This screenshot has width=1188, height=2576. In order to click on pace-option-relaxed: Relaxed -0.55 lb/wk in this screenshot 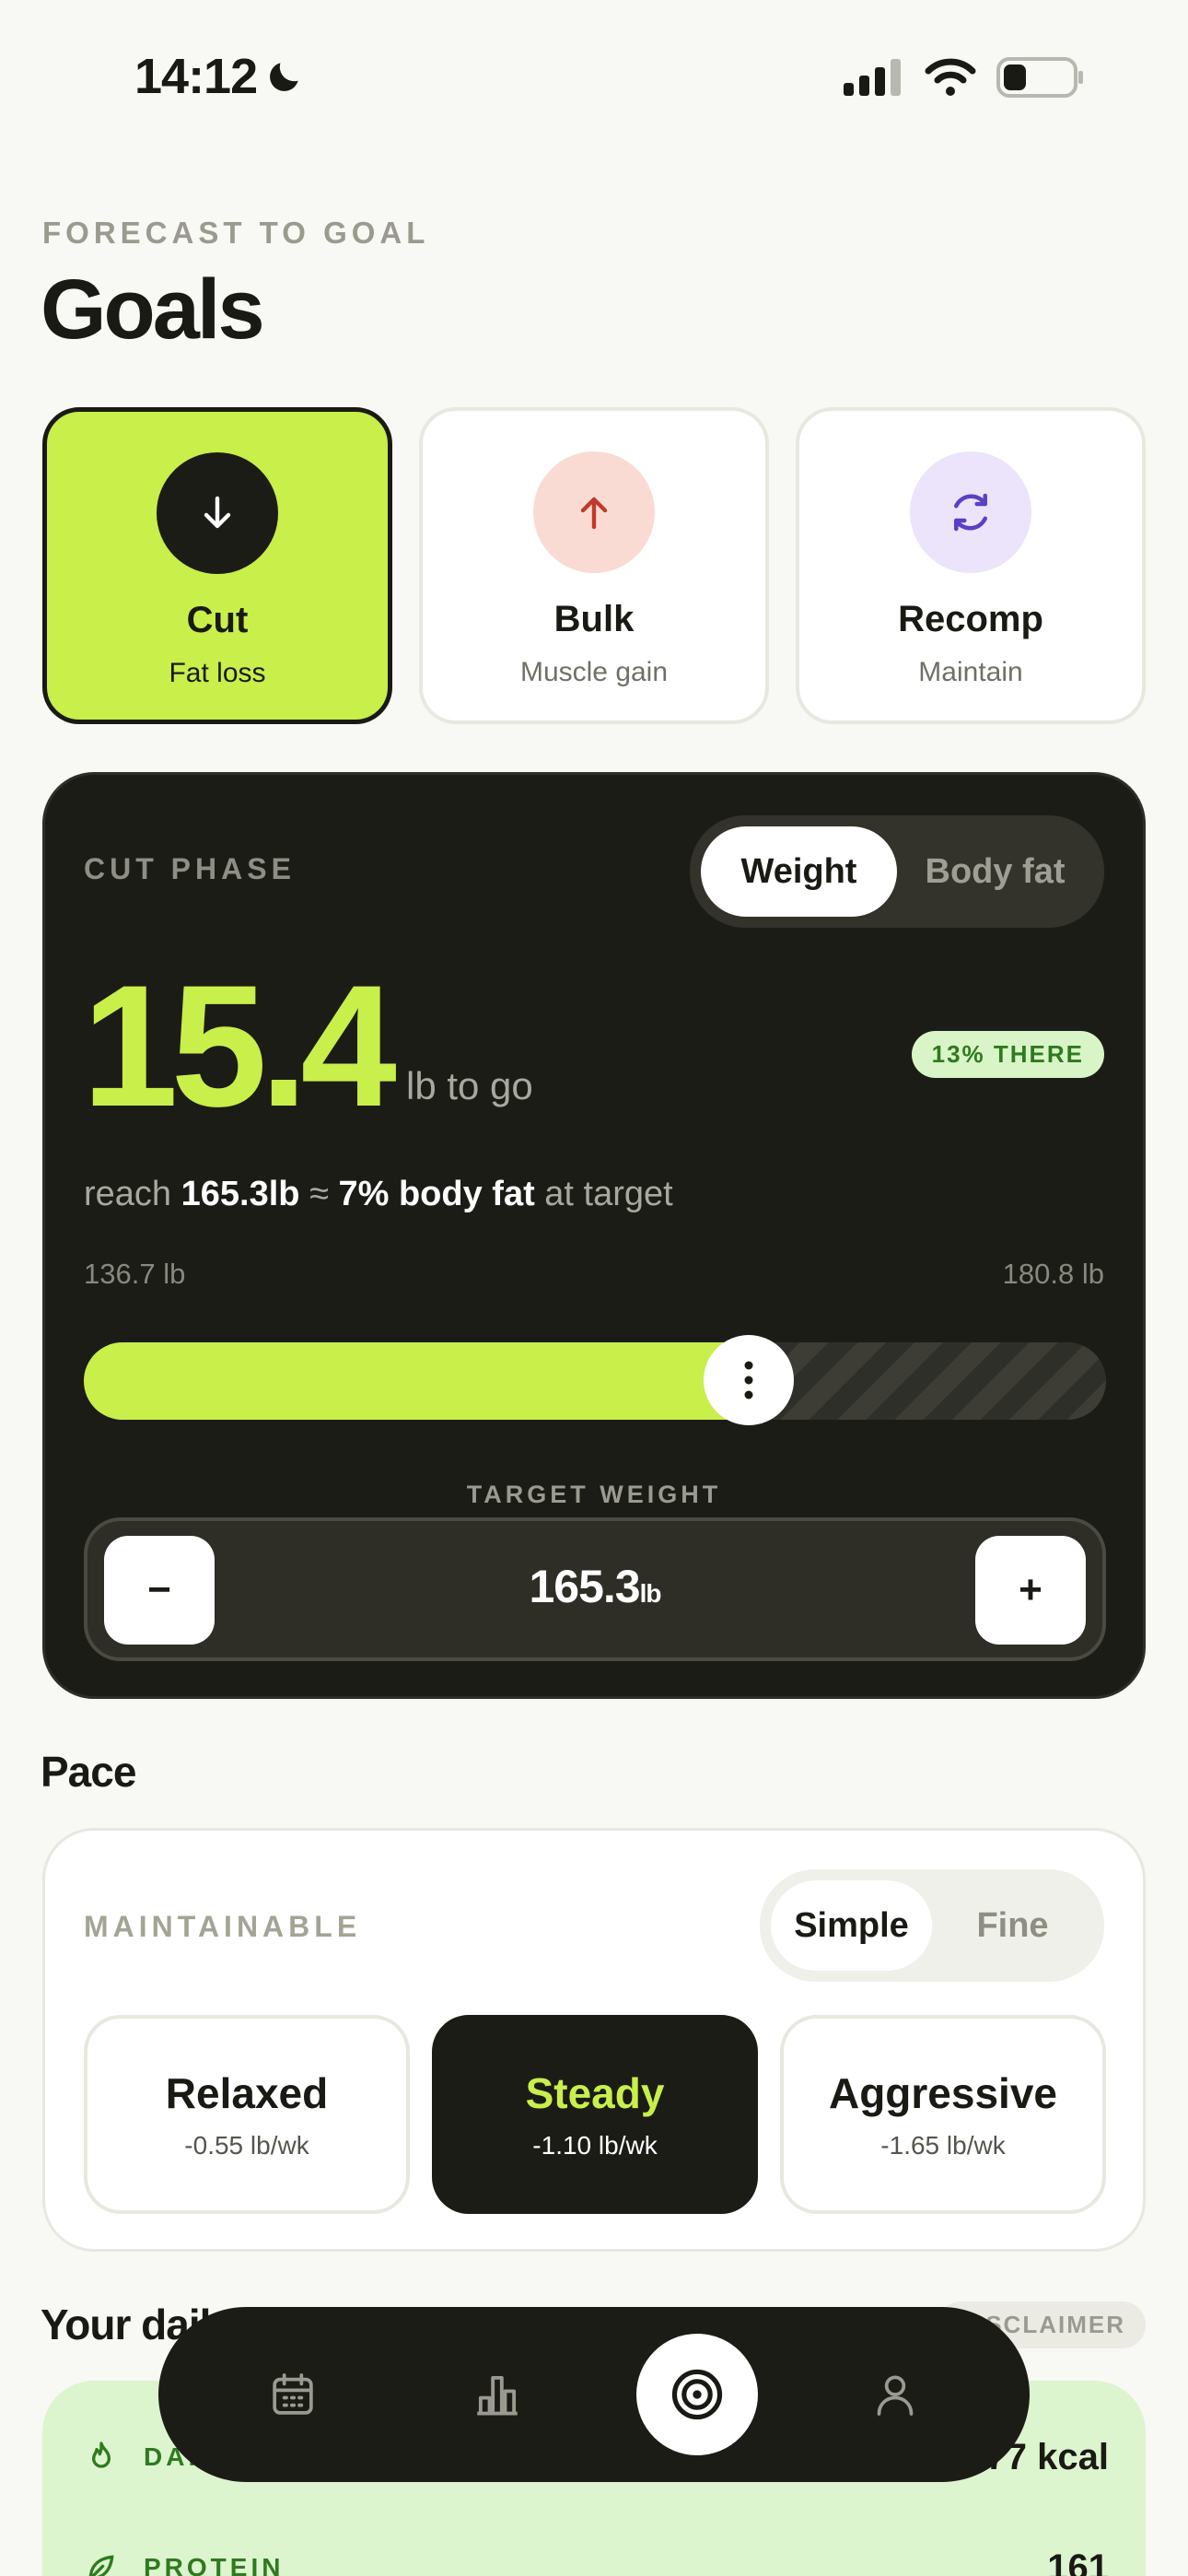, I will do `click(247, 2114)`.